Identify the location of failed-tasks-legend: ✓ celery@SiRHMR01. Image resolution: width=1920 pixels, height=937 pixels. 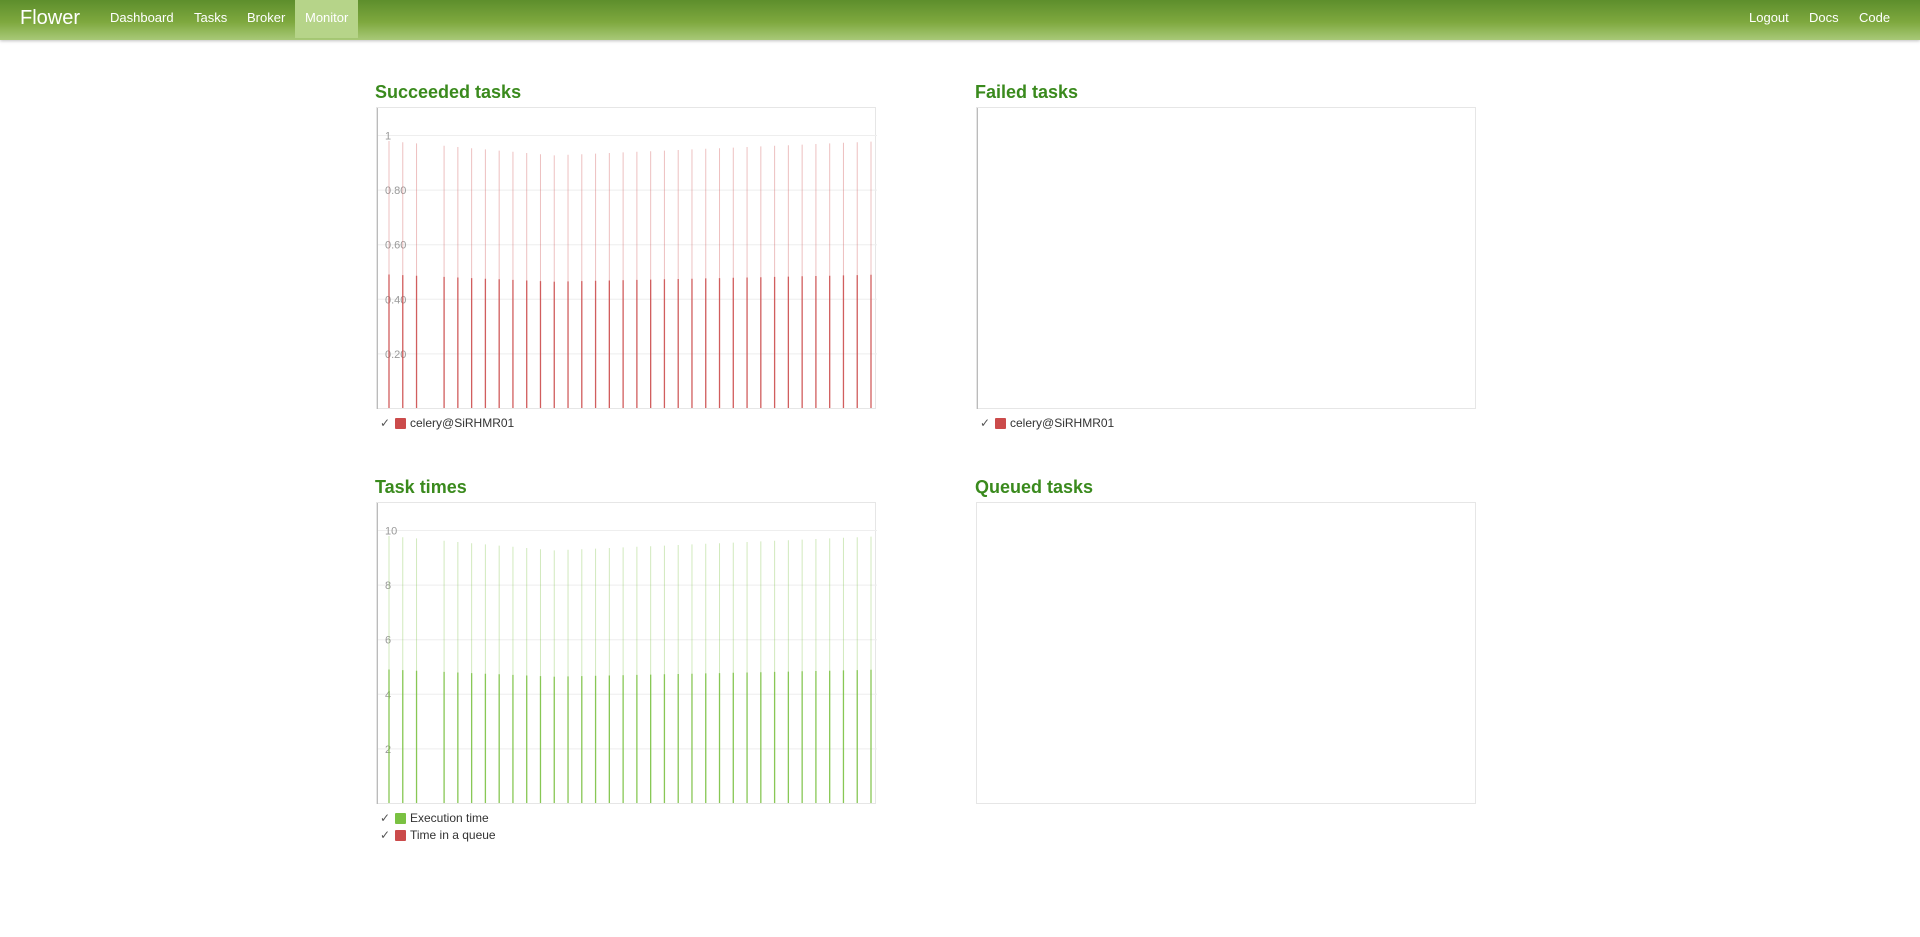
(1047, 423).